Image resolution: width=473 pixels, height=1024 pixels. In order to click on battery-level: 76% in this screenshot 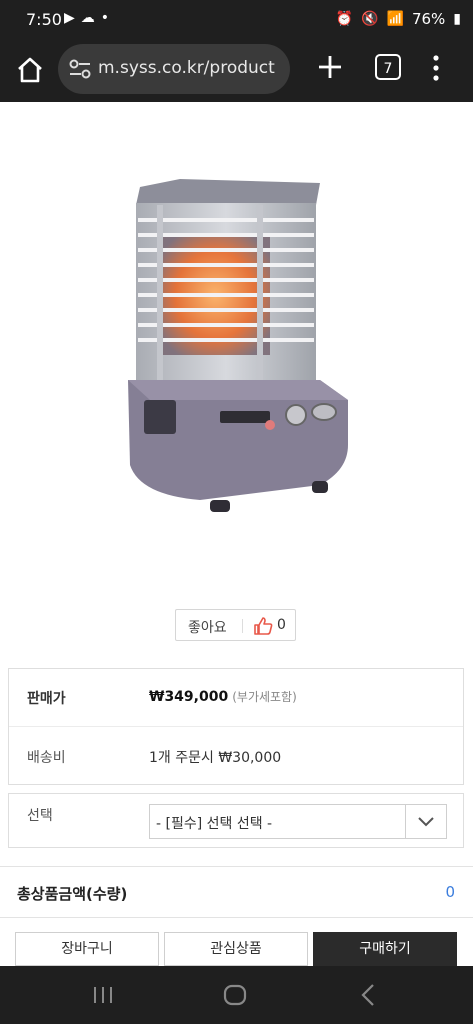, I will do `click(428, 19)`.